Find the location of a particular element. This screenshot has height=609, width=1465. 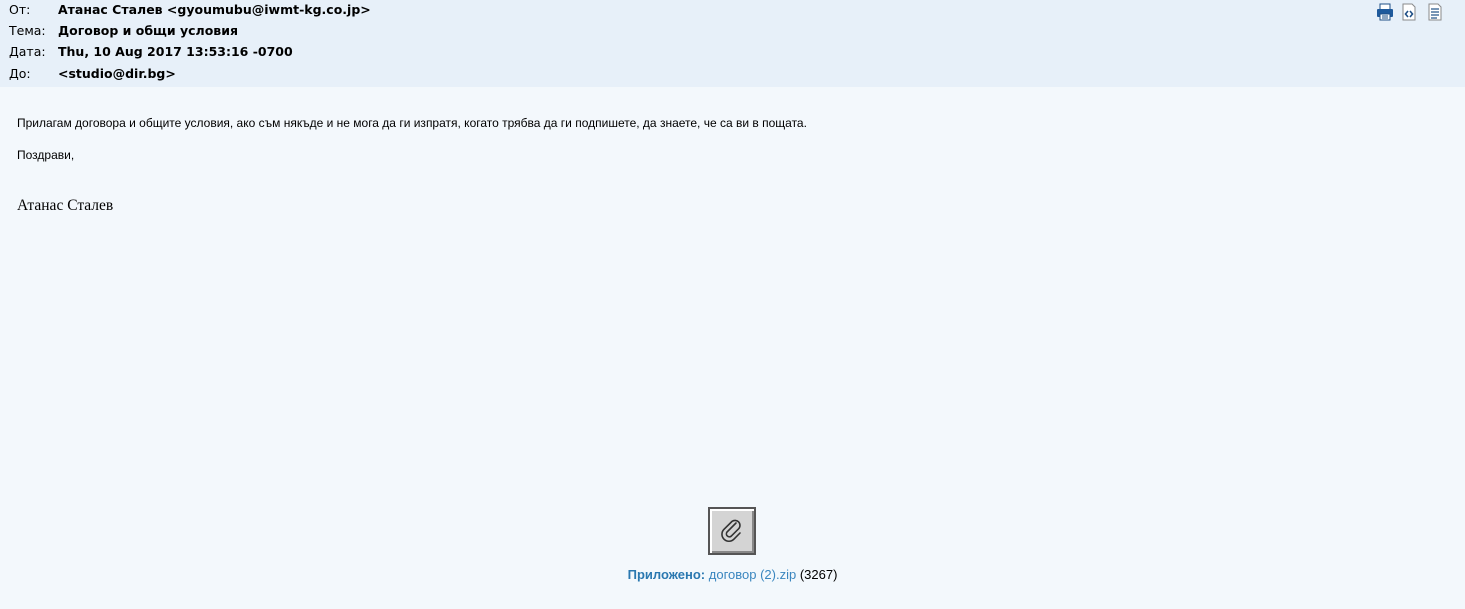

print-icon is located at coordinates (1385, 12).